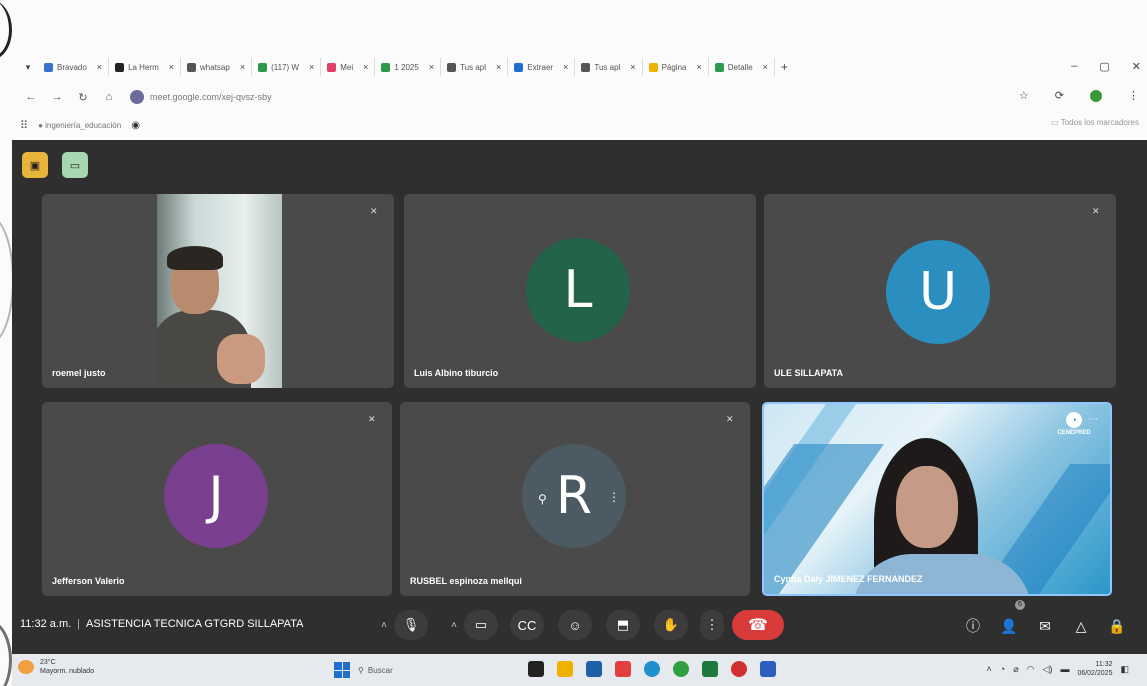 The width and height of the screenshot is (1147, 686). Describe the element at coordinates (83, 97) in the screenshot. I see `reload-icon: ↻` at that location.